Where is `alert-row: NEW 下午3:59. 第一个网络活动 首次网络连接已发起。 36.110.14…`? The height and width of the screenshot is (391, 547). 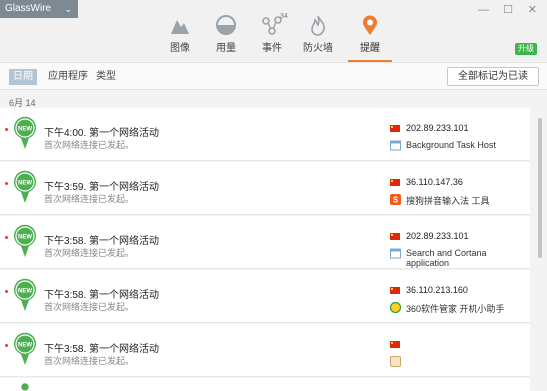 alert-row: NEW 下午3:59. 第一个网络活动 首次网络连接已发起。 36.110.14… is located at coordinates (265, 188).